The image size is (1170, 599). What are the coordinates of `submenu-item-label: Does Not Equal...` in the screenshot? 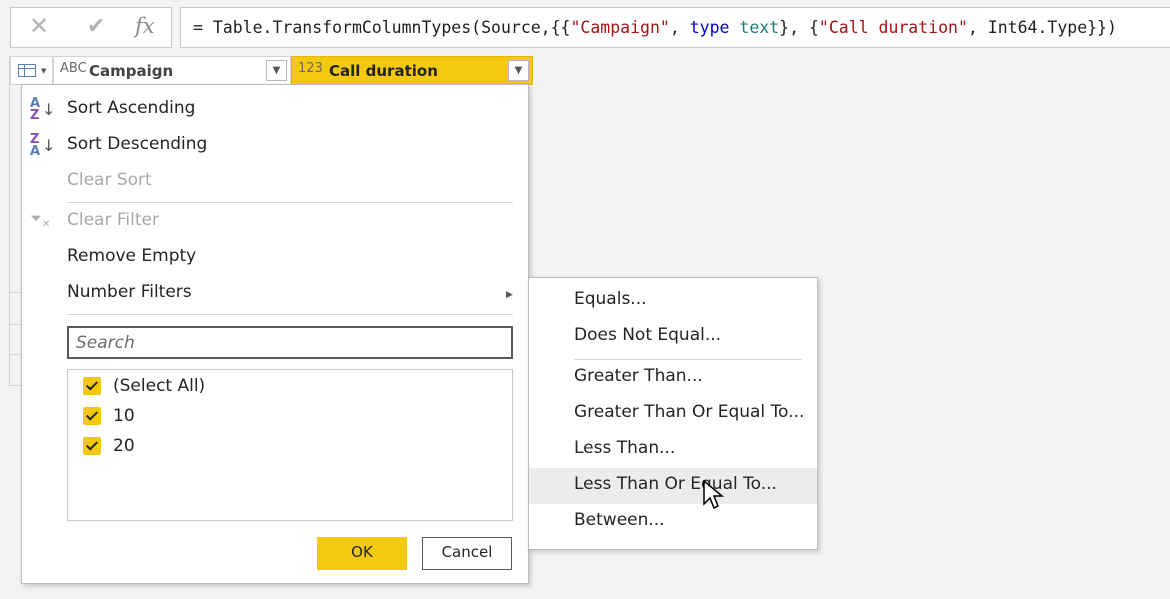 It's located at (648, 335).